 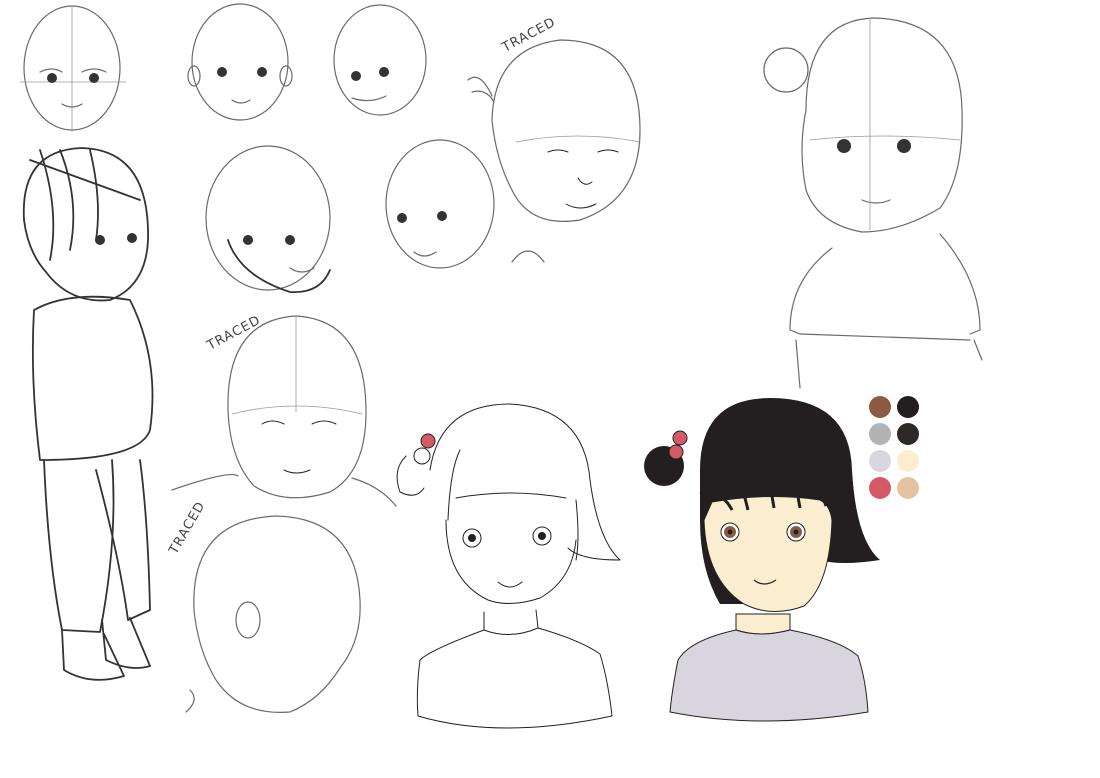 I want to click on traced-label-3: TRACED, so click(x=187, y=528).